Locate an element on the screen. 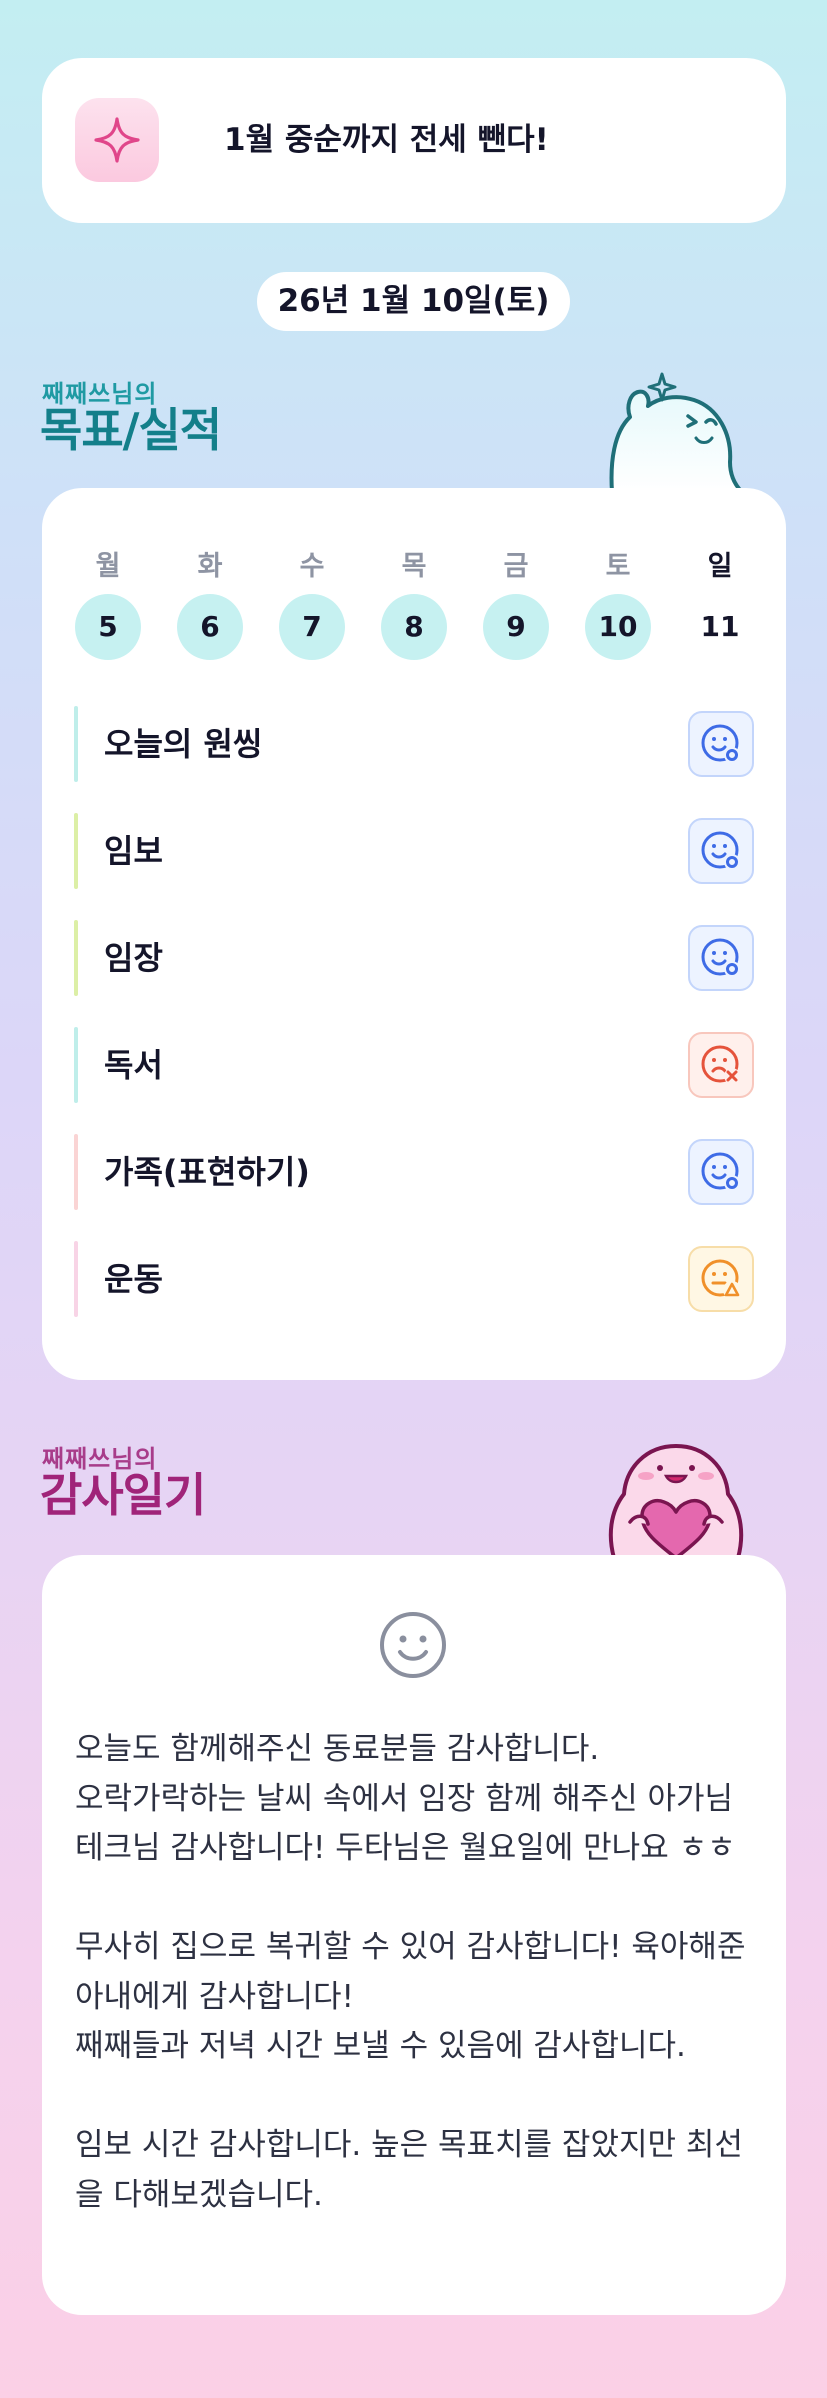 The width and height of the screenshot is (827, 2398). goal-row: 임보 is located at coordinates (414, 851).